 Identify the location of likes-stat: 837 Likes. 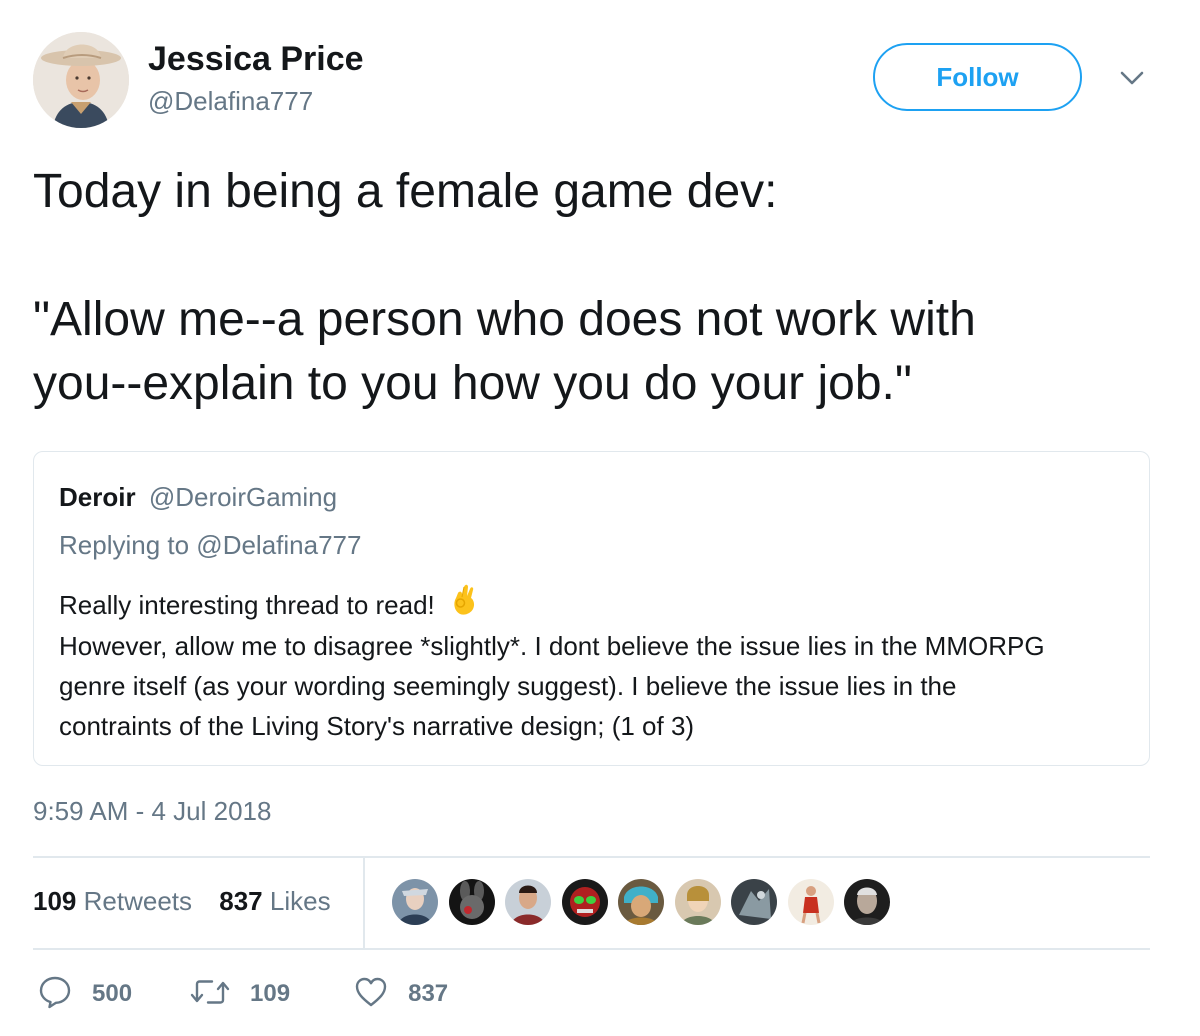
(274, 901).